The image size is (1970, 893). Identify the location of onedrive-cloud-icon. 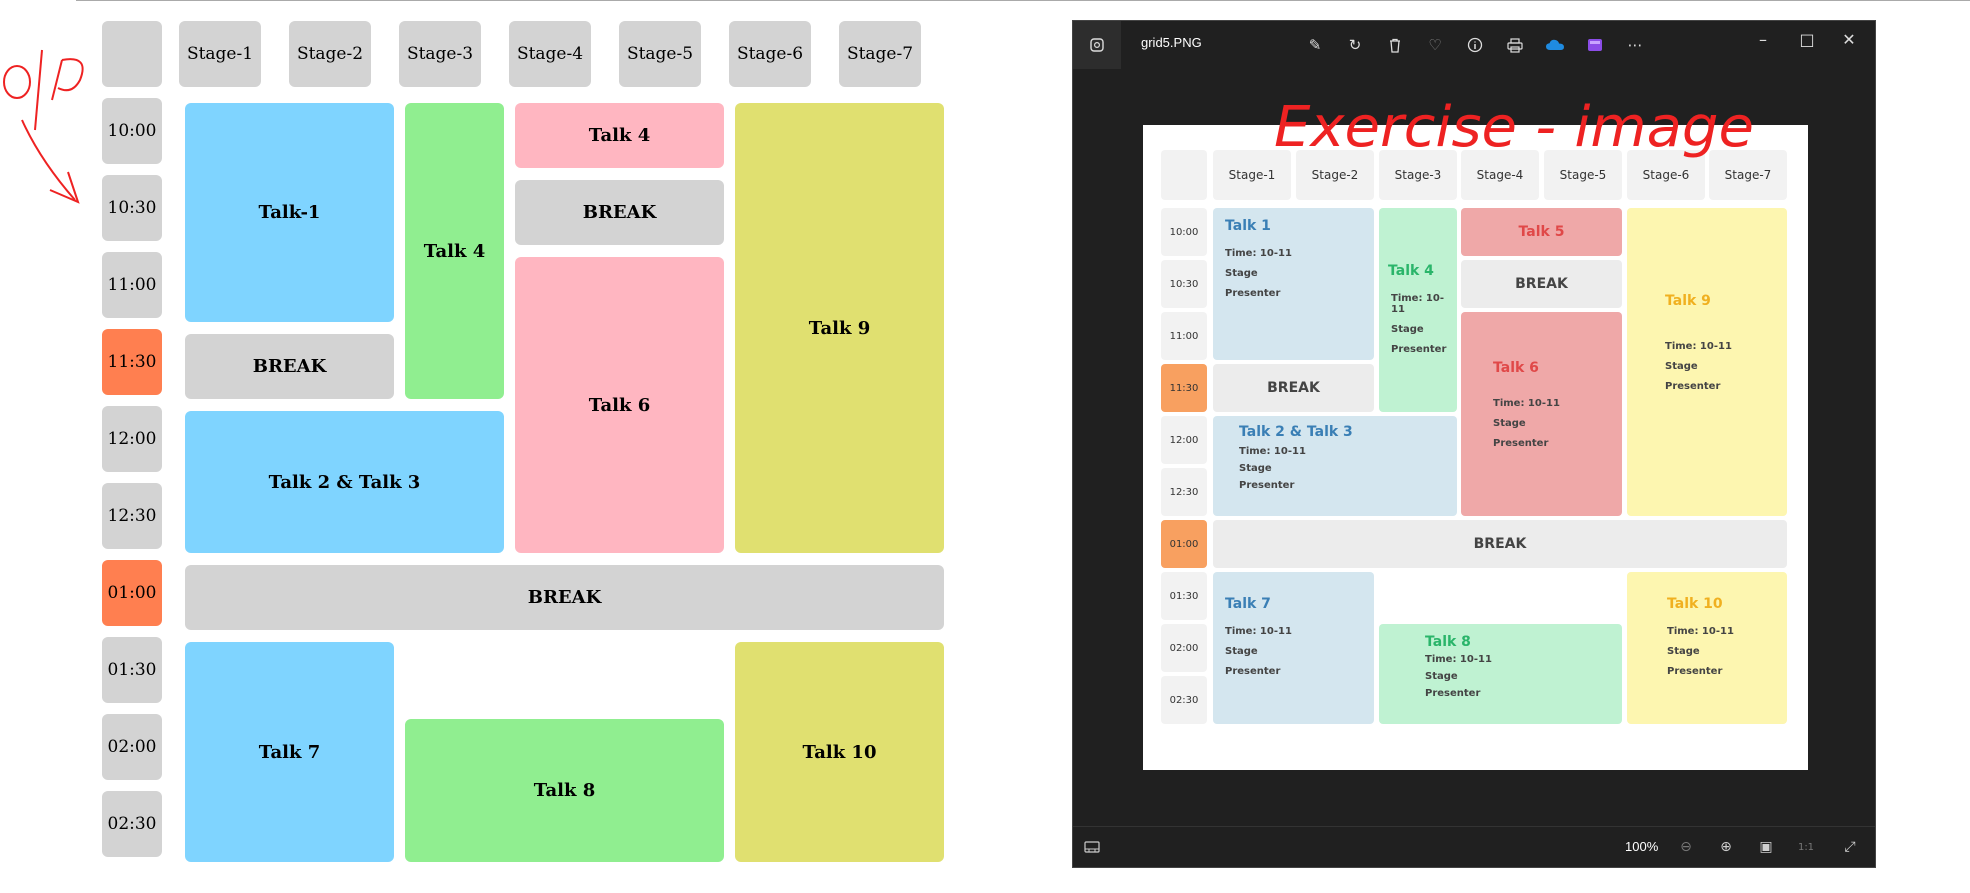
(1555, 45).